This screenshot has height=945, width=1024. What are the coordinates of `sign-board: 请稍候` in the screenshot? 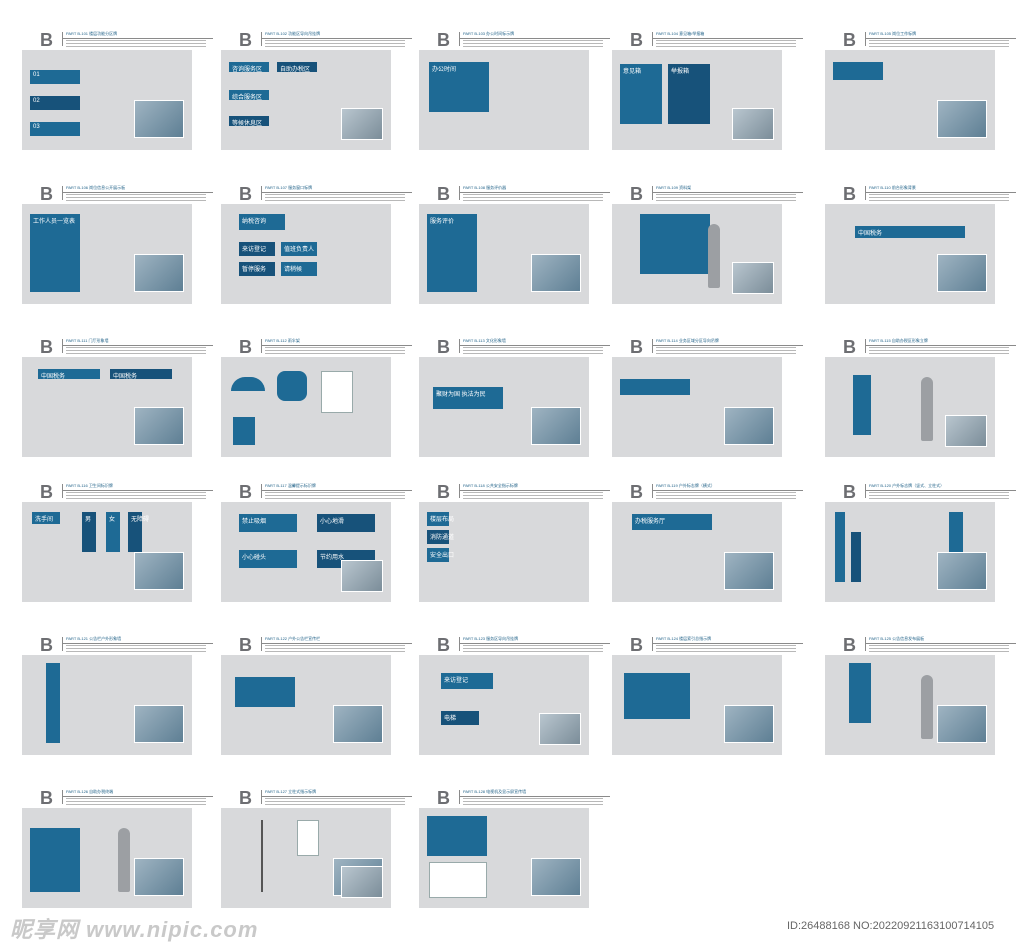 It's located at (299, 269).